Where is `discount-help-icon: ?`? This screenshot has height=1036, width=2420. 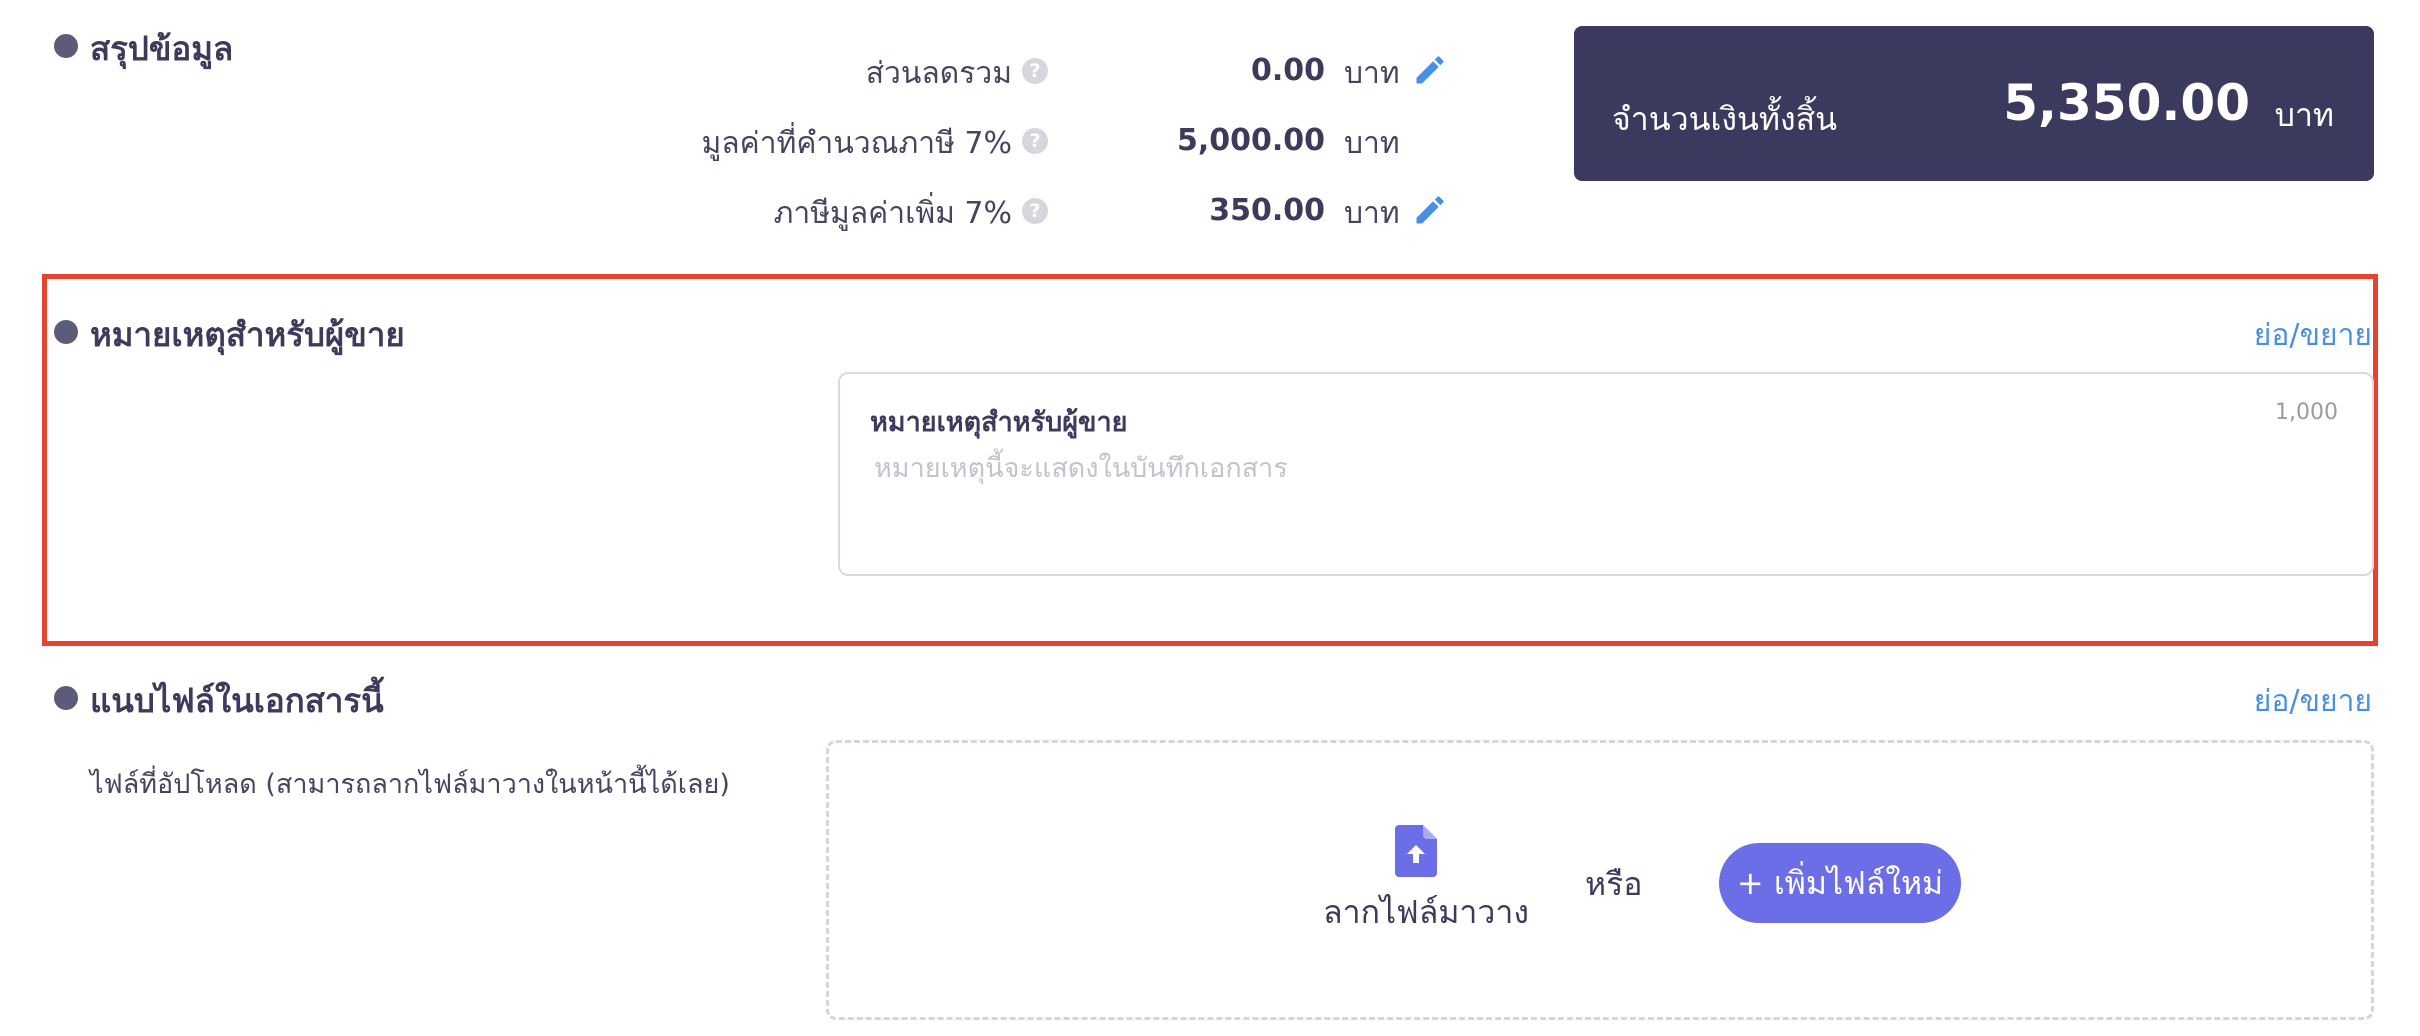
discount-help-icon: ? is located at coordinates (1035, 71).